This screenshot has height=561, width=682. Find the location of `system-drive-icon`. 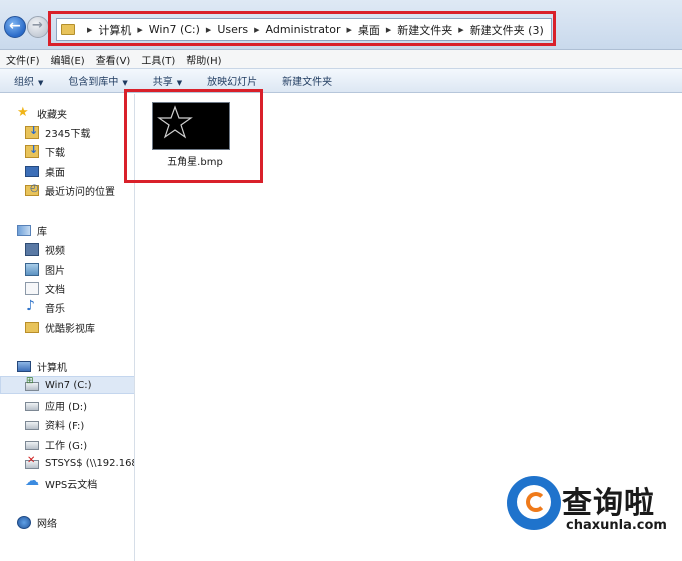

system-drive-icon is located at coordinates (32, 383).